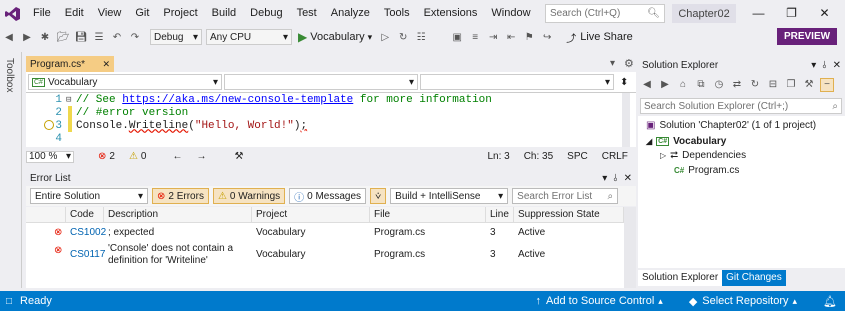 This screenshot has height=311, width=845. Describe the element at coordinates (565, 196) in the screenshot. I see `error-search-input: Search Error List ⌕` at that location.